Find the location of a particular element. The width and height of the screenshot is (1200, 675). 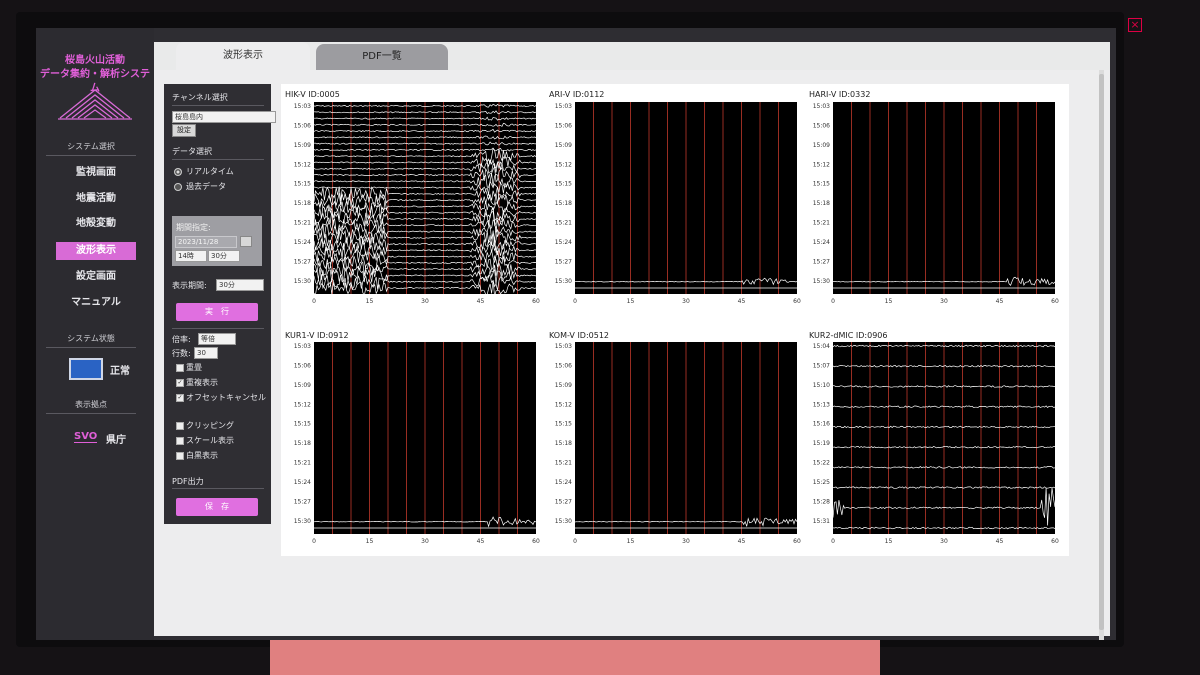

overlay-checkbox is located at coordinates (180, 368).